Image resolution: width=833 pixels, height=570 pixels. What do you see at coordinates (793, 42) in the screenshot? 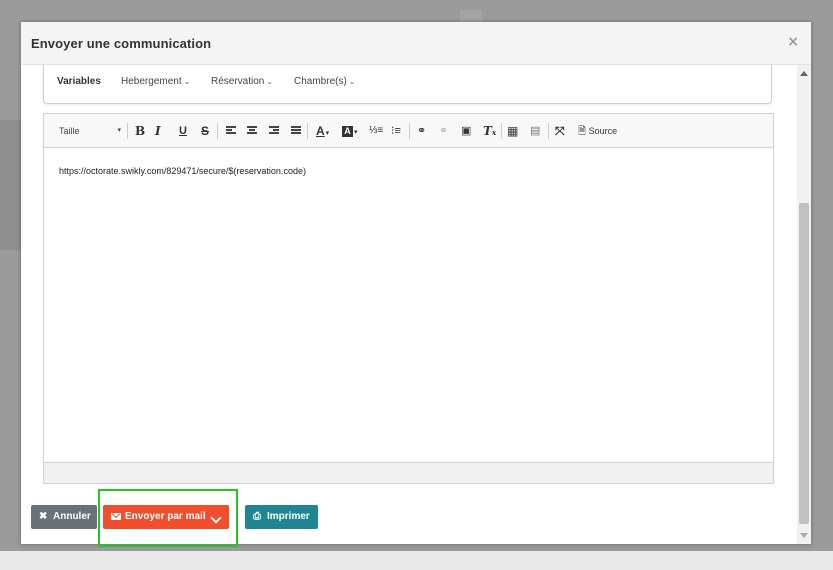
I see `close-icon: ×` at bounding box center [793, 42].